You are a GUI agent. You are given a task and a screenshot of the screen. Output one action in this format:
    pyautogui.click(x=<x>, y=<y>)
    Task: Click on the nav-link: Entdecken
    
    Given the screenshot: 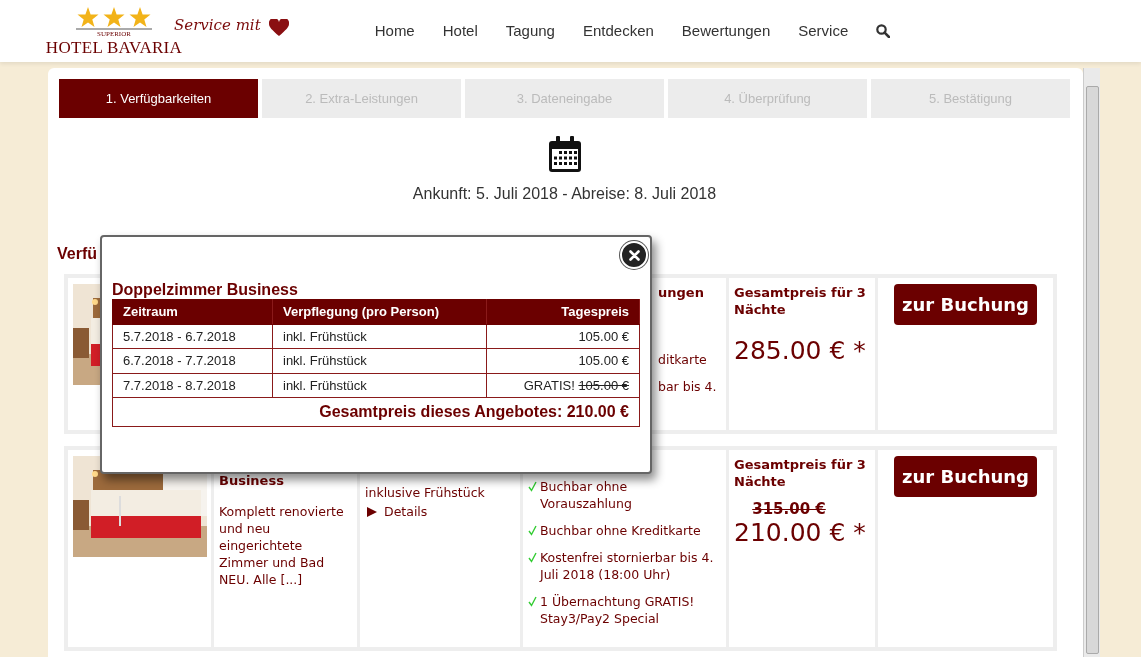 What is the action you would take?
    pyautogui.click(x=618, y=31)
    